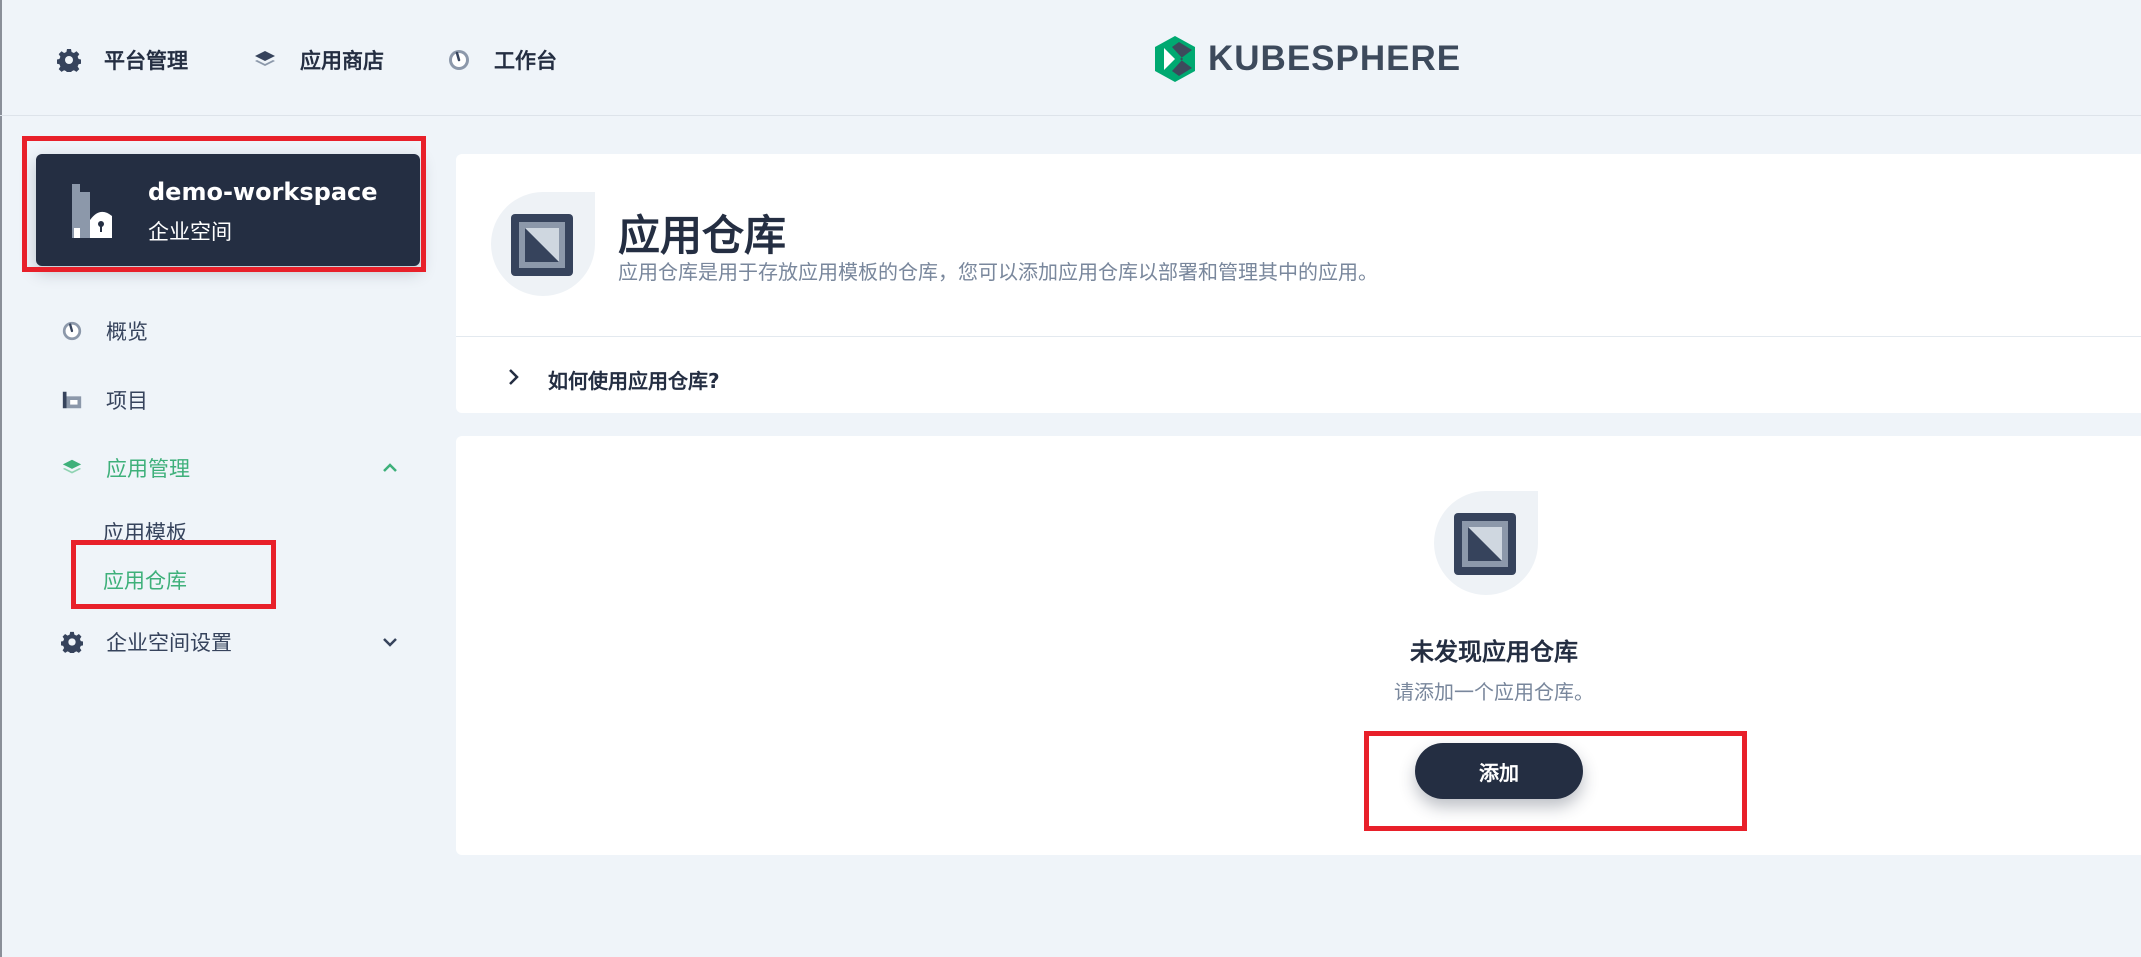  I want to click on chevron-down-icon, so click(390, 644).